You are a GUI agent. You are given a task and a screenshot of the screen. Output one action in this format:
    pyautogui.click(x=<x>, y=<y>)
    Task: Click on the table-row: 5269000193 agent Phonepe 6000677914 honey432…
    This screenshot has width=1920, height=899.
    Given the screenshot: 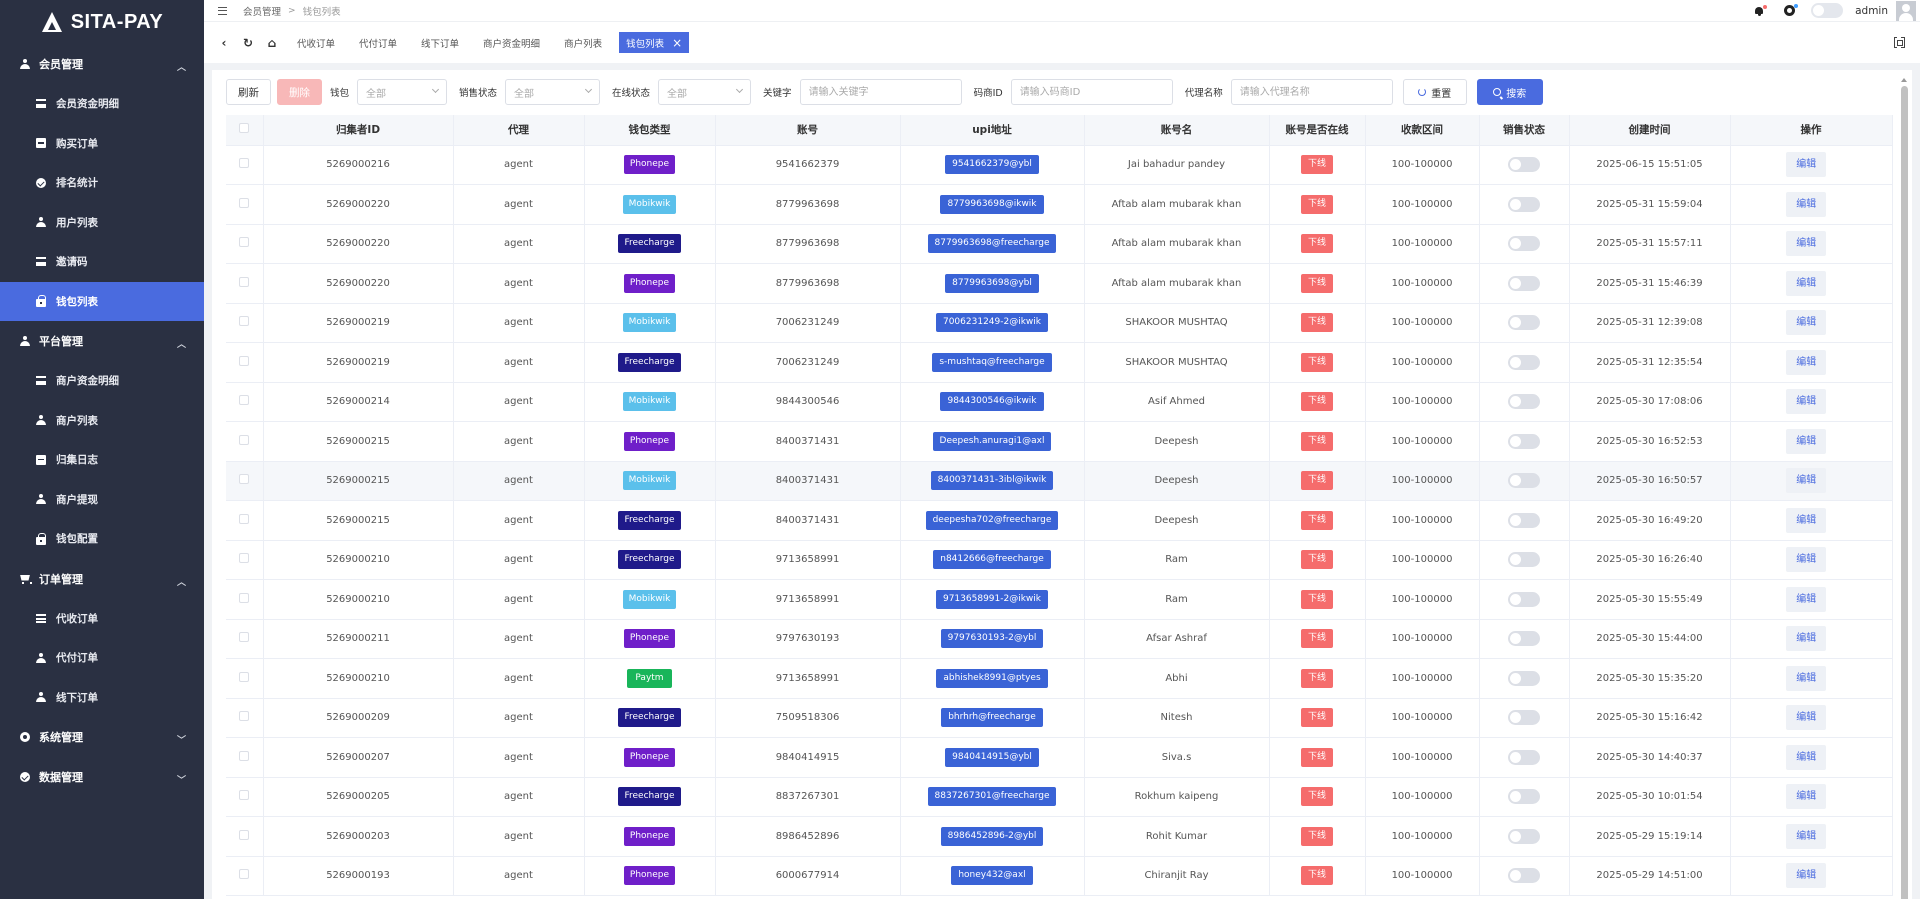 What is the action you would take?
    pyautogui.click(x=1059, y=876)
    